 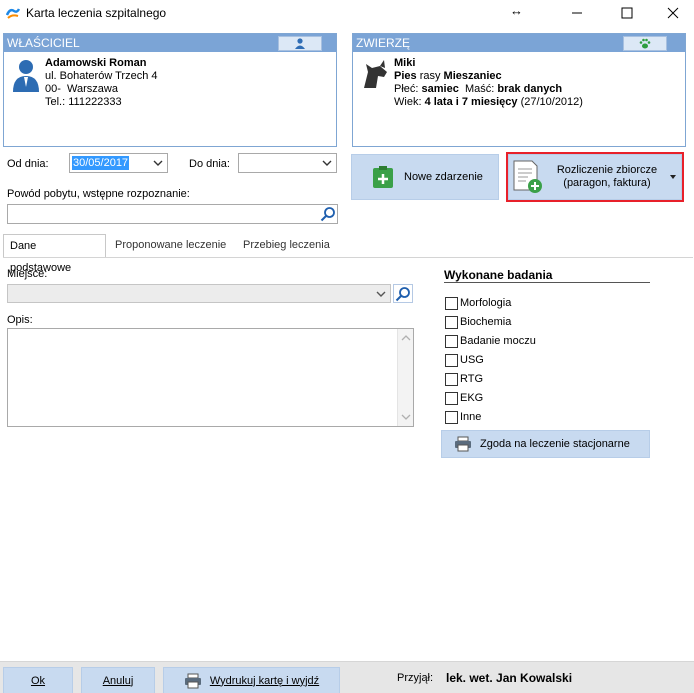 What do you see at coordinates (478, 89) in the screenshot?
I see `pet-coat-label: Maść:` at bounding box center [478, 89].